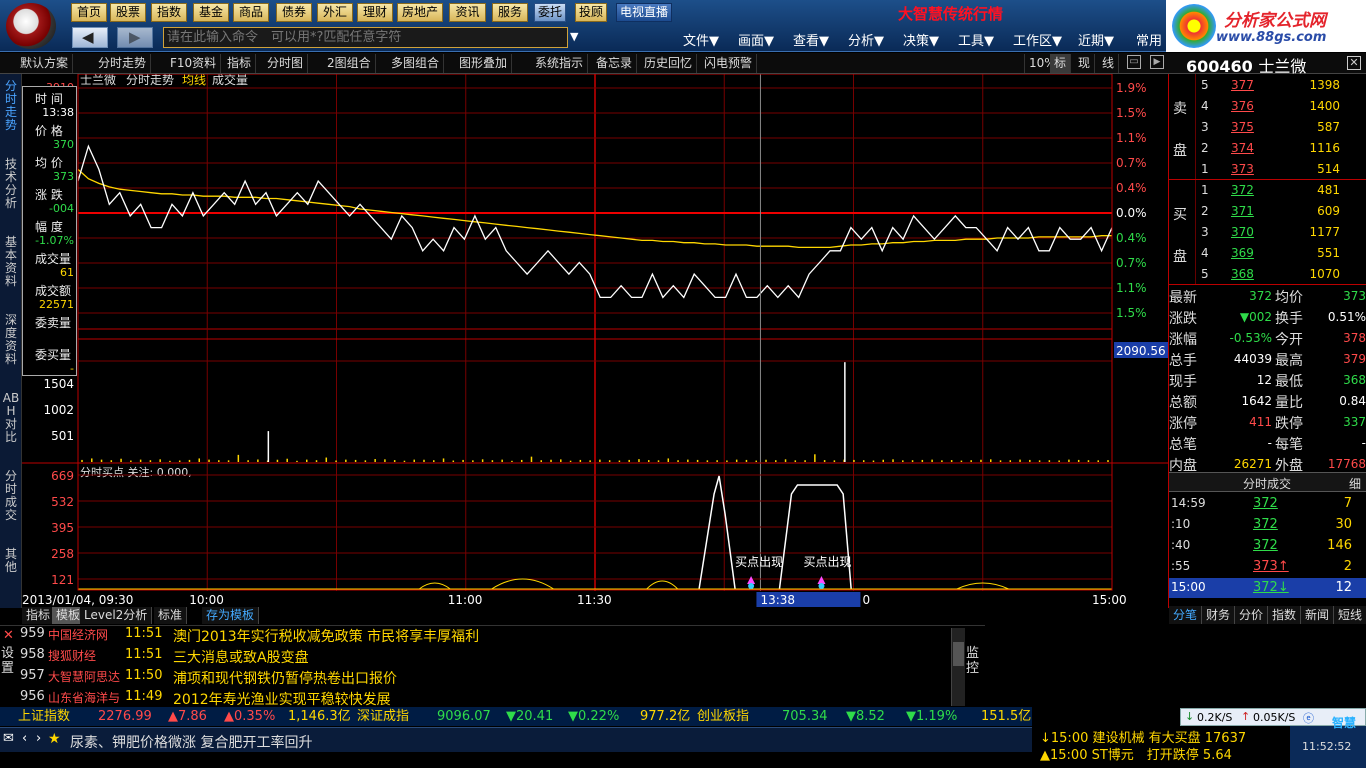  What do you see at coordinates (11, 184) in the screenshot?
I see `left-tab-1: 技术分析` at bounding box center [11, 184].